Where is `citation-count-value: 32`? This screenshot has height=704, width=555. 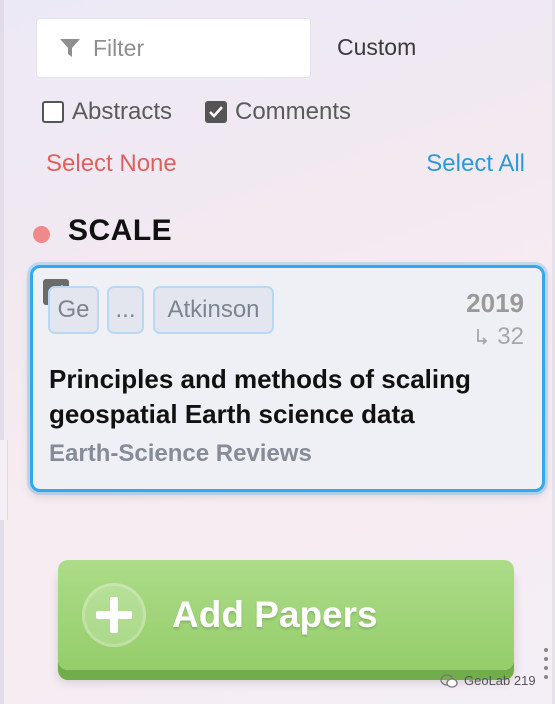
citation-count-value: 32 is located at coordinates (510, 336).